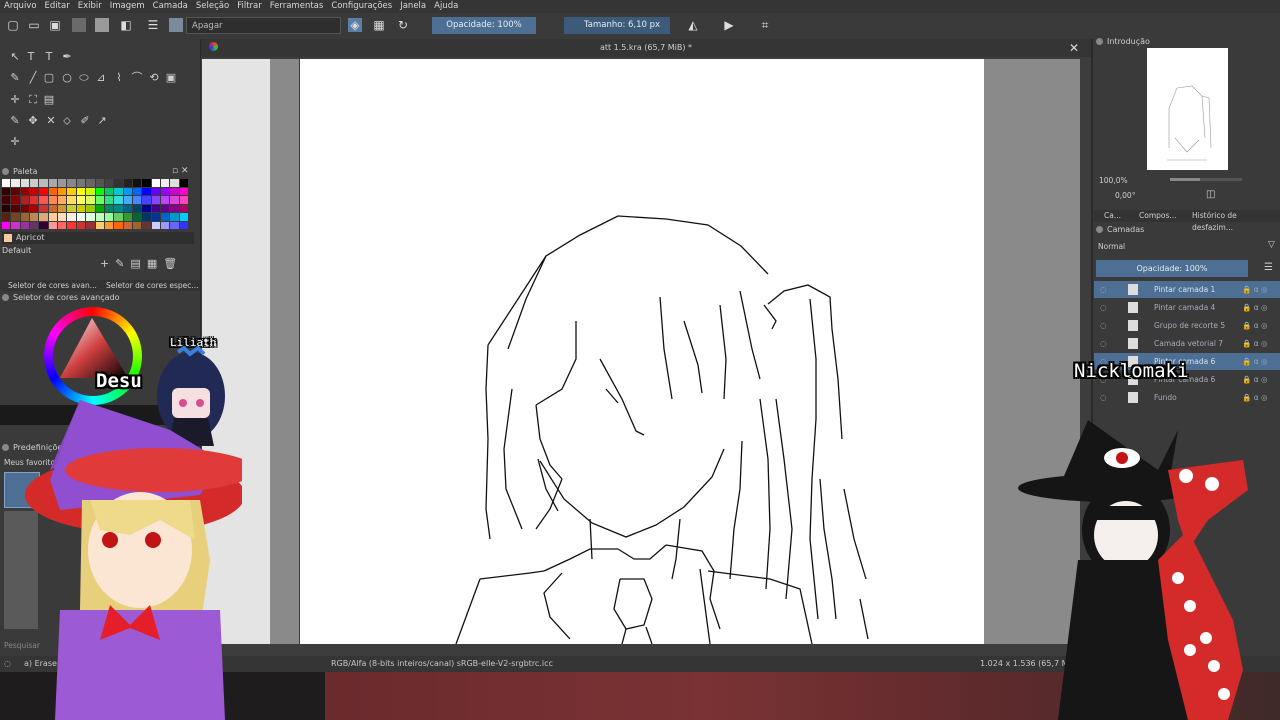 The height and width of the screenshot is (720, 1280). I want to click on gradient-swatch-icon, so click(79, 25).